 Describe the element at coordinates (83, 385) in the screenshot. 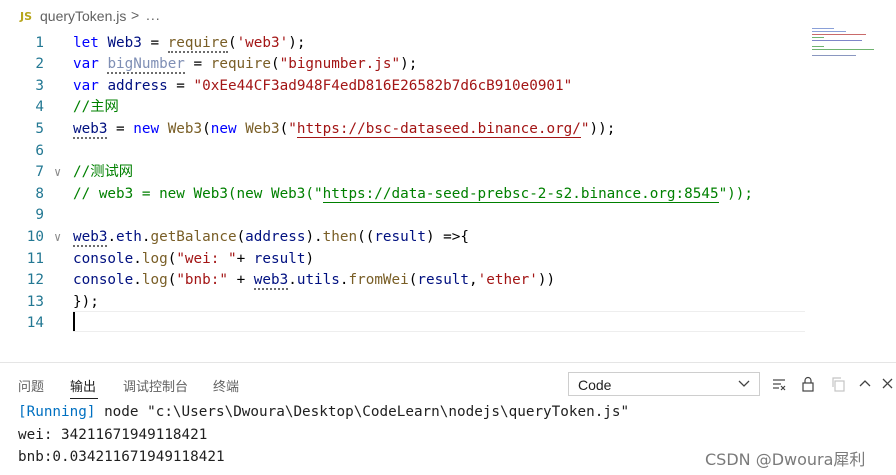

I see `tab-output: 输出` at that location.